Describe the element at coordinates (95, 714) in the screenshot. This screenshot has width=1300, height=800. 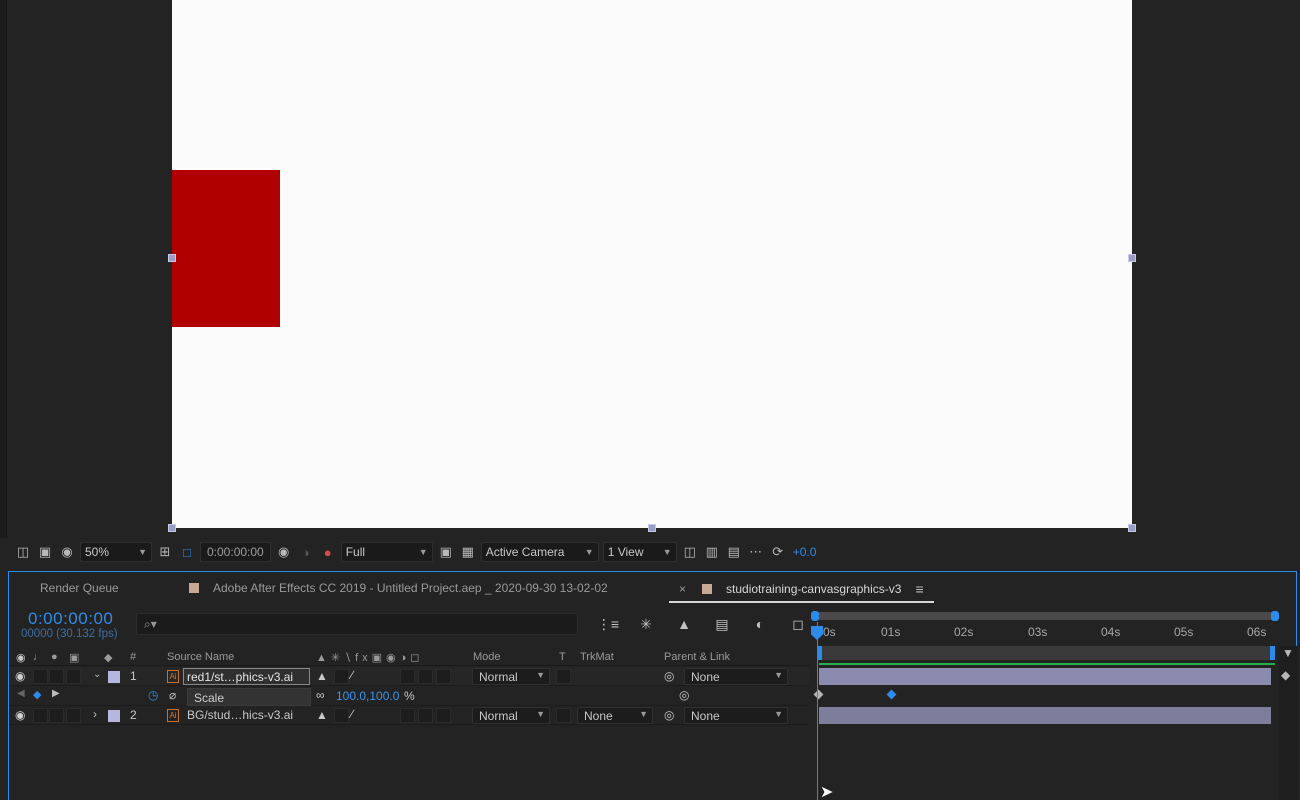
I see `twirl-right-chevron-icon: ›` at that location.